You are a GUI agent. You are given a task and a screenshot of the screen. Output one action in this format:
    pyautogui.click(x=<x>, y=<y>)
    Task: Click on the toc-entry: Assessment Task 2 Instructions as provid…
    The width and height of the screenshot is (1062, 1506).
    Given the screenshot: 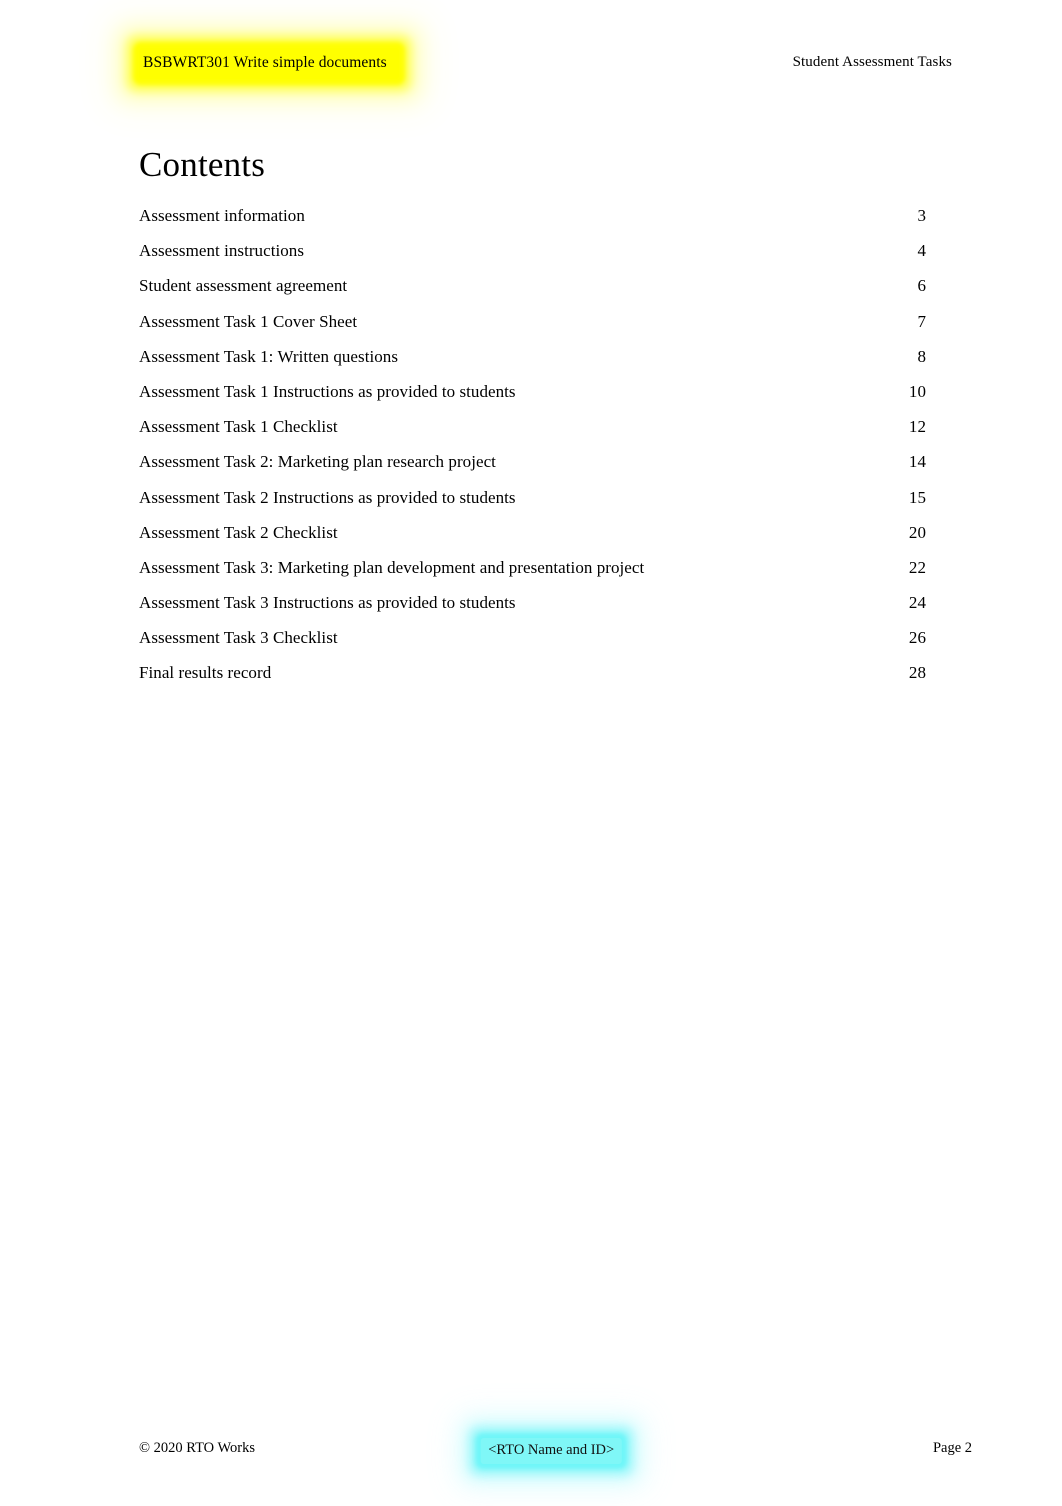 What is the action you would take?
    pyautogui.click(x=532, y=504)
    